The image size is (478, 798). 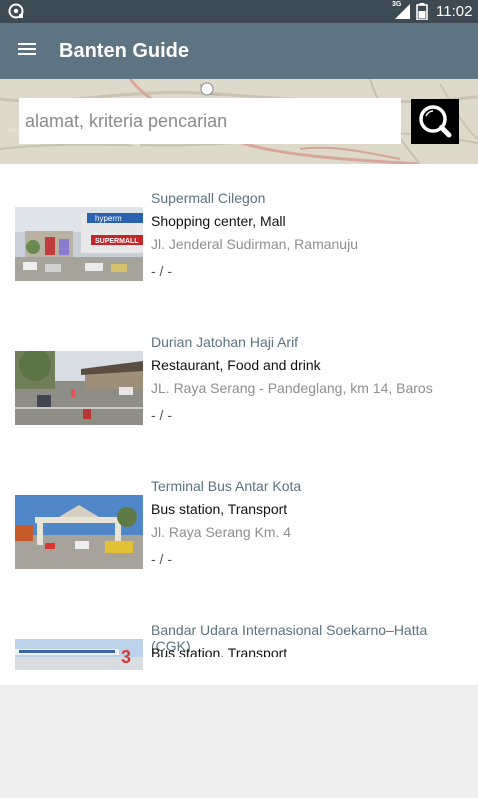 I want to click on place-name: Supermall Cilegon, so click(x=306, y=198).